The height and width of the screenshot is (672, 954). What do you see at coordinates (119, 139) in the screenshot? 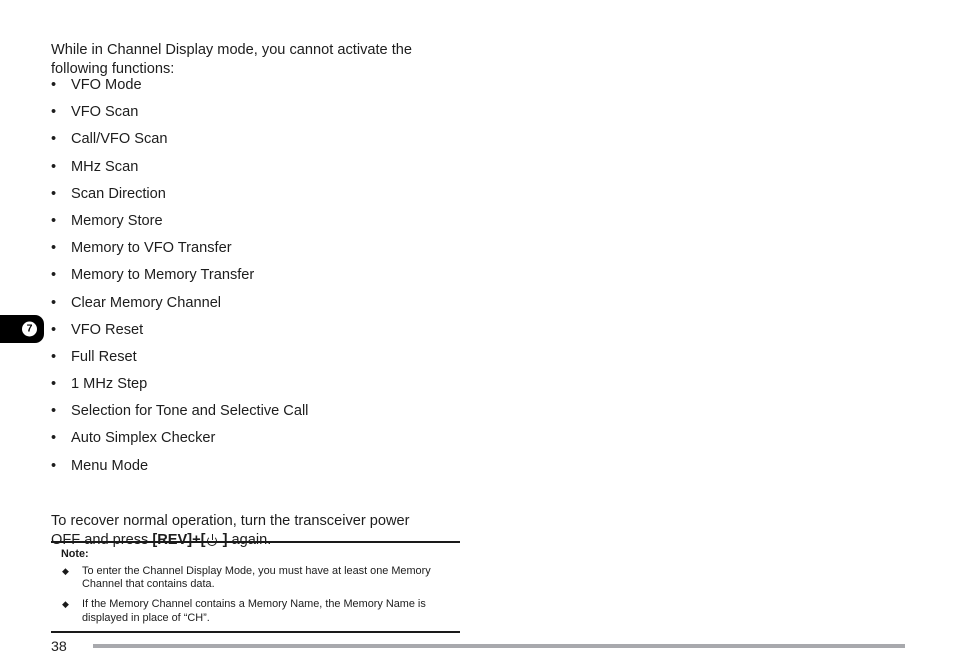
I see `list-item-label: Call/VFO Scan` at bounding box center [119, 139].